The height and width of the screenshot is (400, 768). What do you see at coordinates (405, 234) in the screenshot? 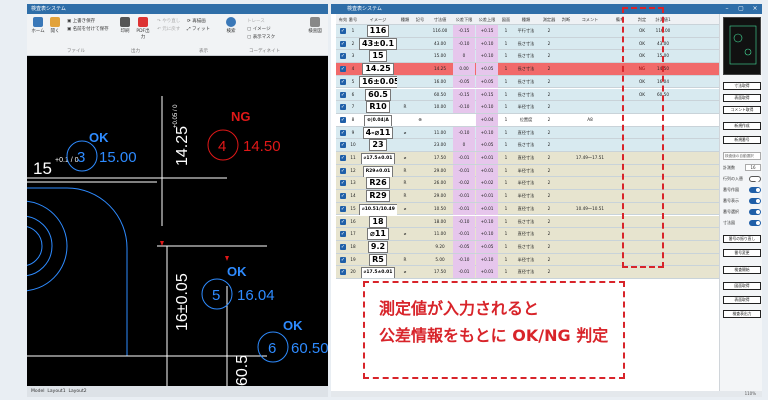
I see `row-kind: ⌀` at bounding box center [405, 234].